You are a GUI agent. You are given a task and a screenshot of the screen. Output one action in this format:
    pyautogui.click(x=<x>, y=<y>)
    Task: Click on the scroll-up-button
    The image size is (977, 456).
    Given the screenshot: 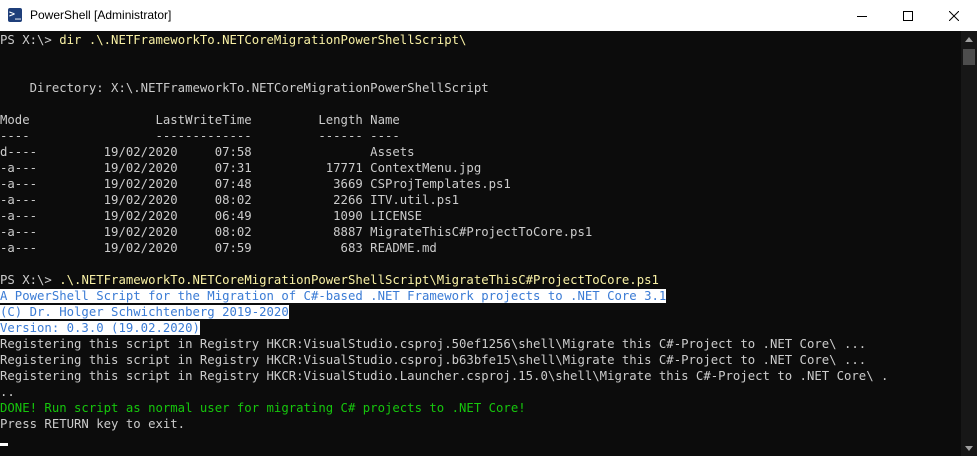 What is the action you would take?
    pyautogui.click(x=969, y=39)
    